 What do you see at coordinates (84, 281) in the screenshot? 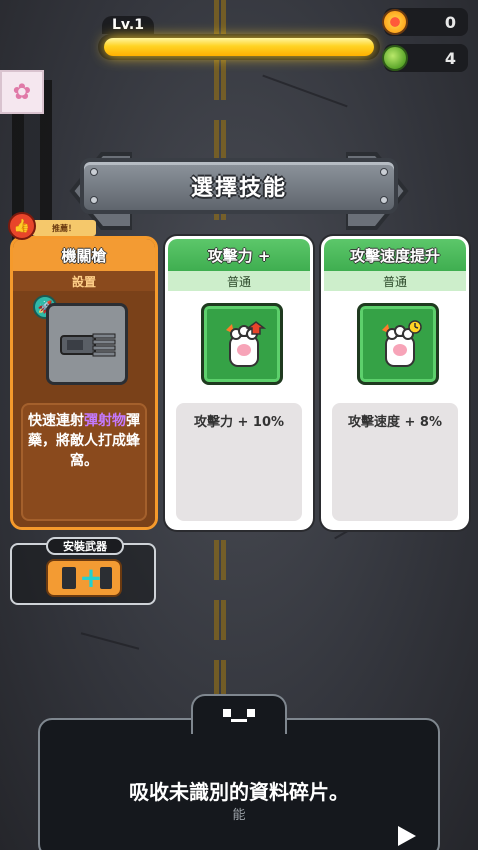
I see `card-category: 設置` at bounding box center [84, 281].